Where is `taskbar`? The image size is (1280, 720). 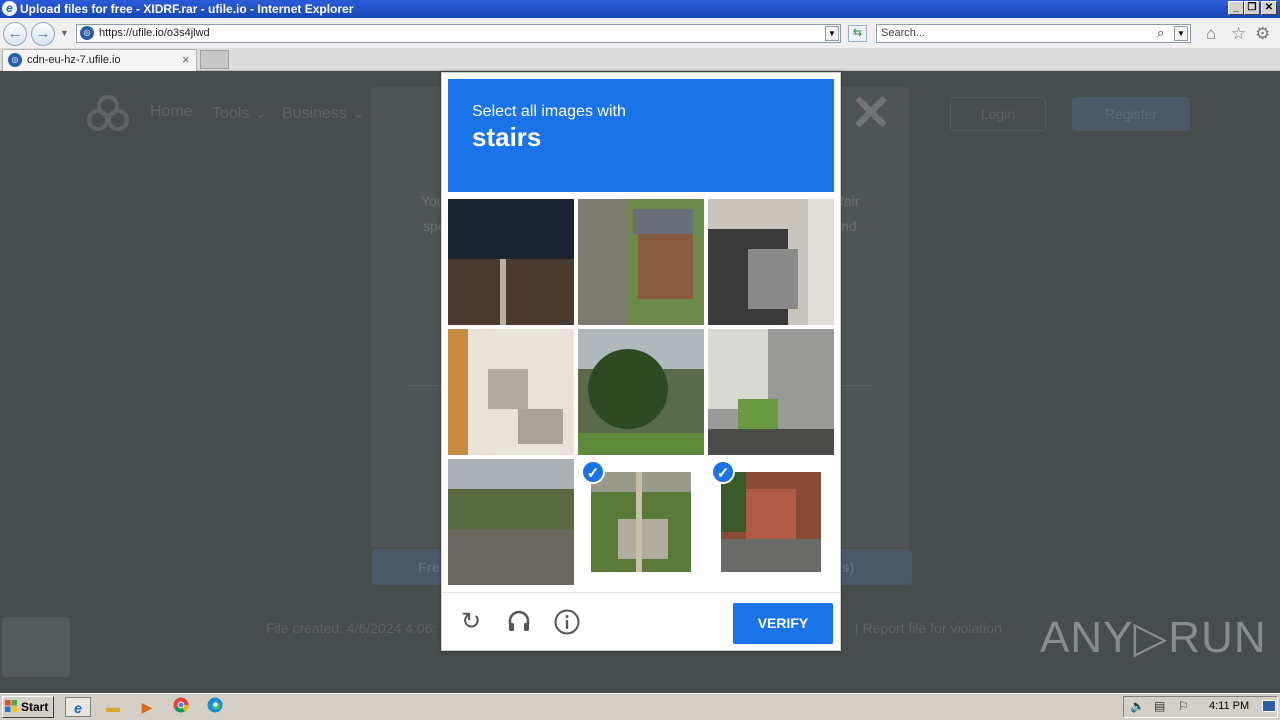 taskbar is located at coordinates (640, 706).